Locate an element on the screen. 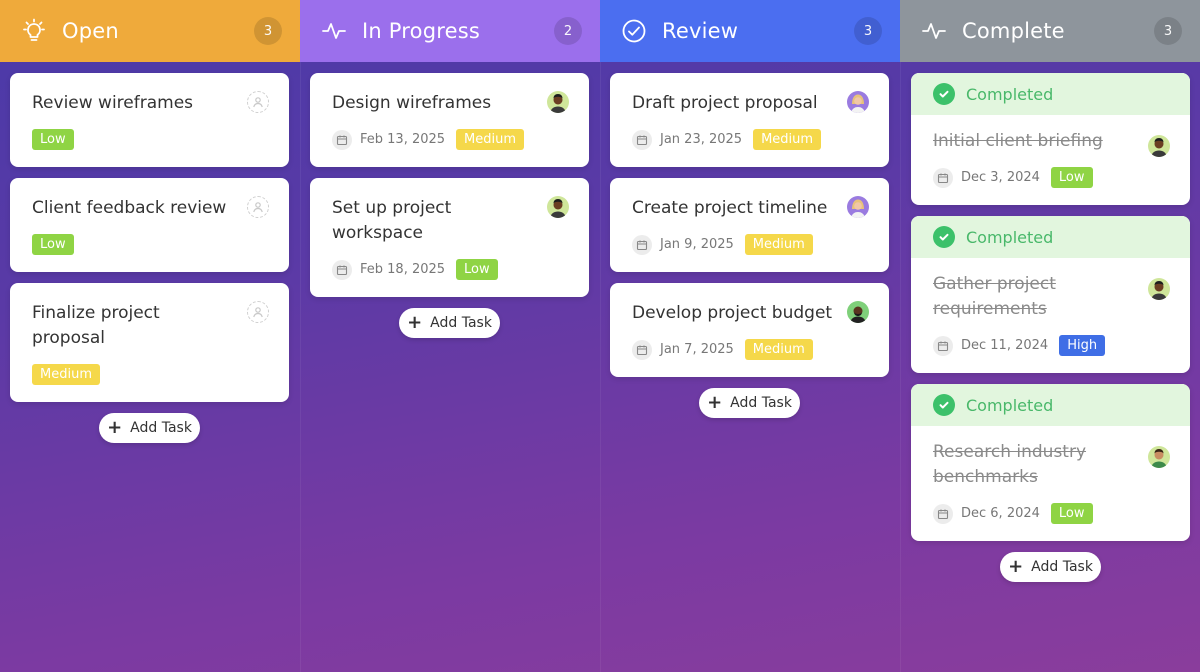 The image size is (1200, 672). column-count-badge: 2 is located at coordinates (568, 31).